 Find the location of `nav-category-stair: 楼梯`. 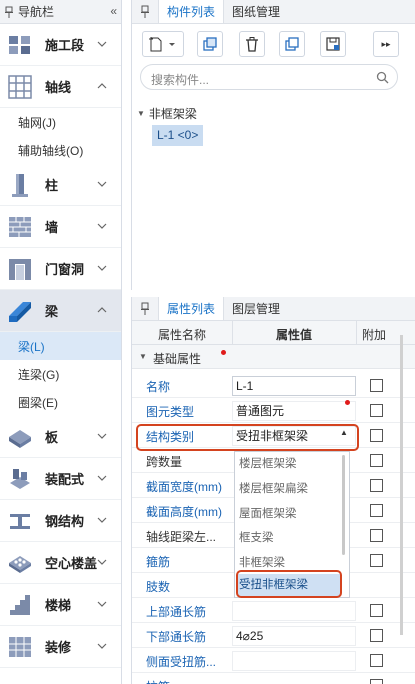

nav-category-stair: 楼梯 is located at coordinates (60, 605).